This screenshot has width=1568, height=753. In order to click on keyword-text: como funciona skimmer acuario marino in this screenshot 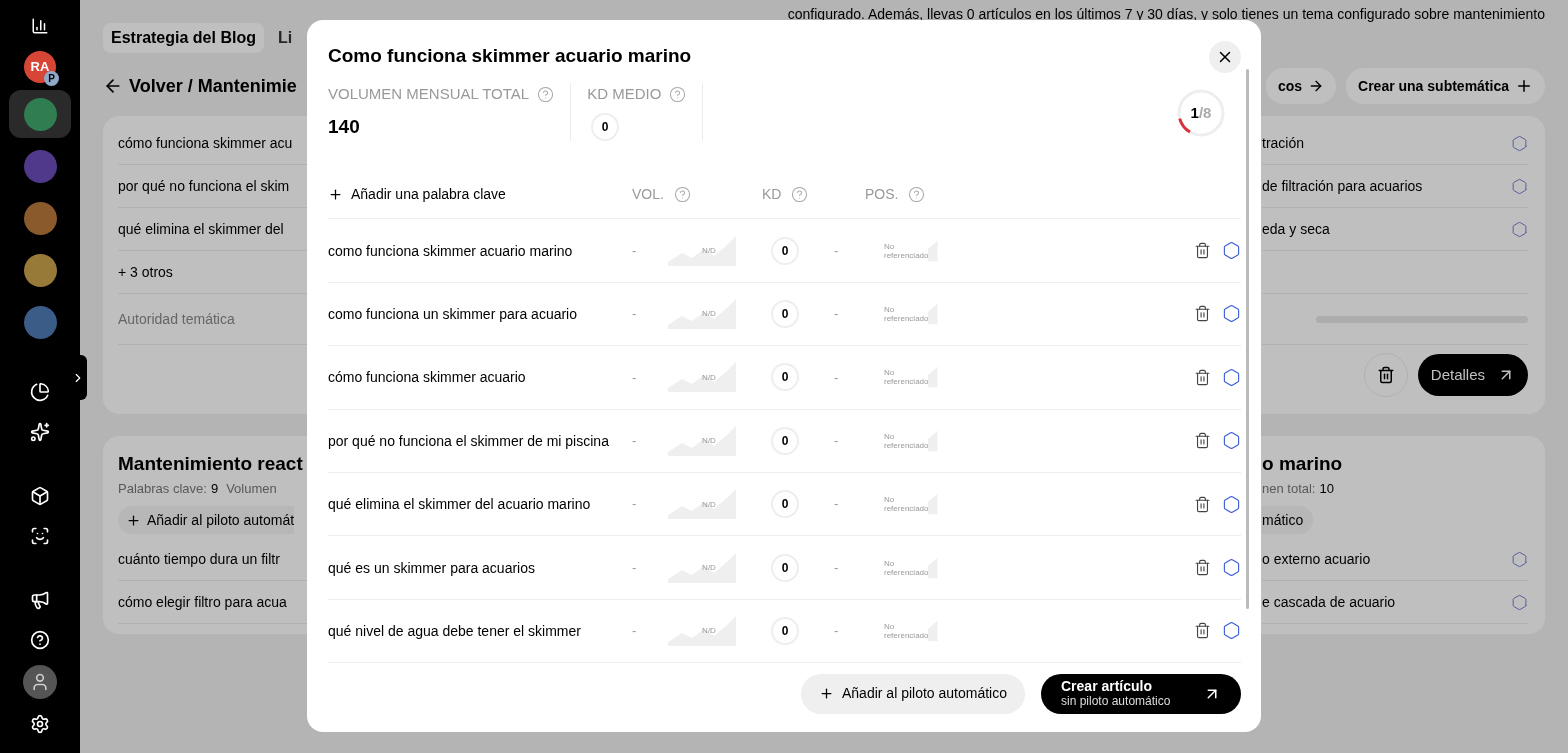, I will do `click(451, 250)`.